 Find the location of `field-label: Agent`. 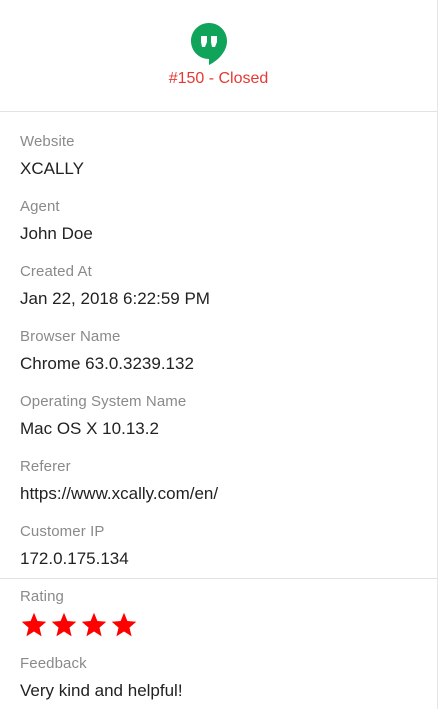

field-label: Agent is located at coordinates (40, 206).